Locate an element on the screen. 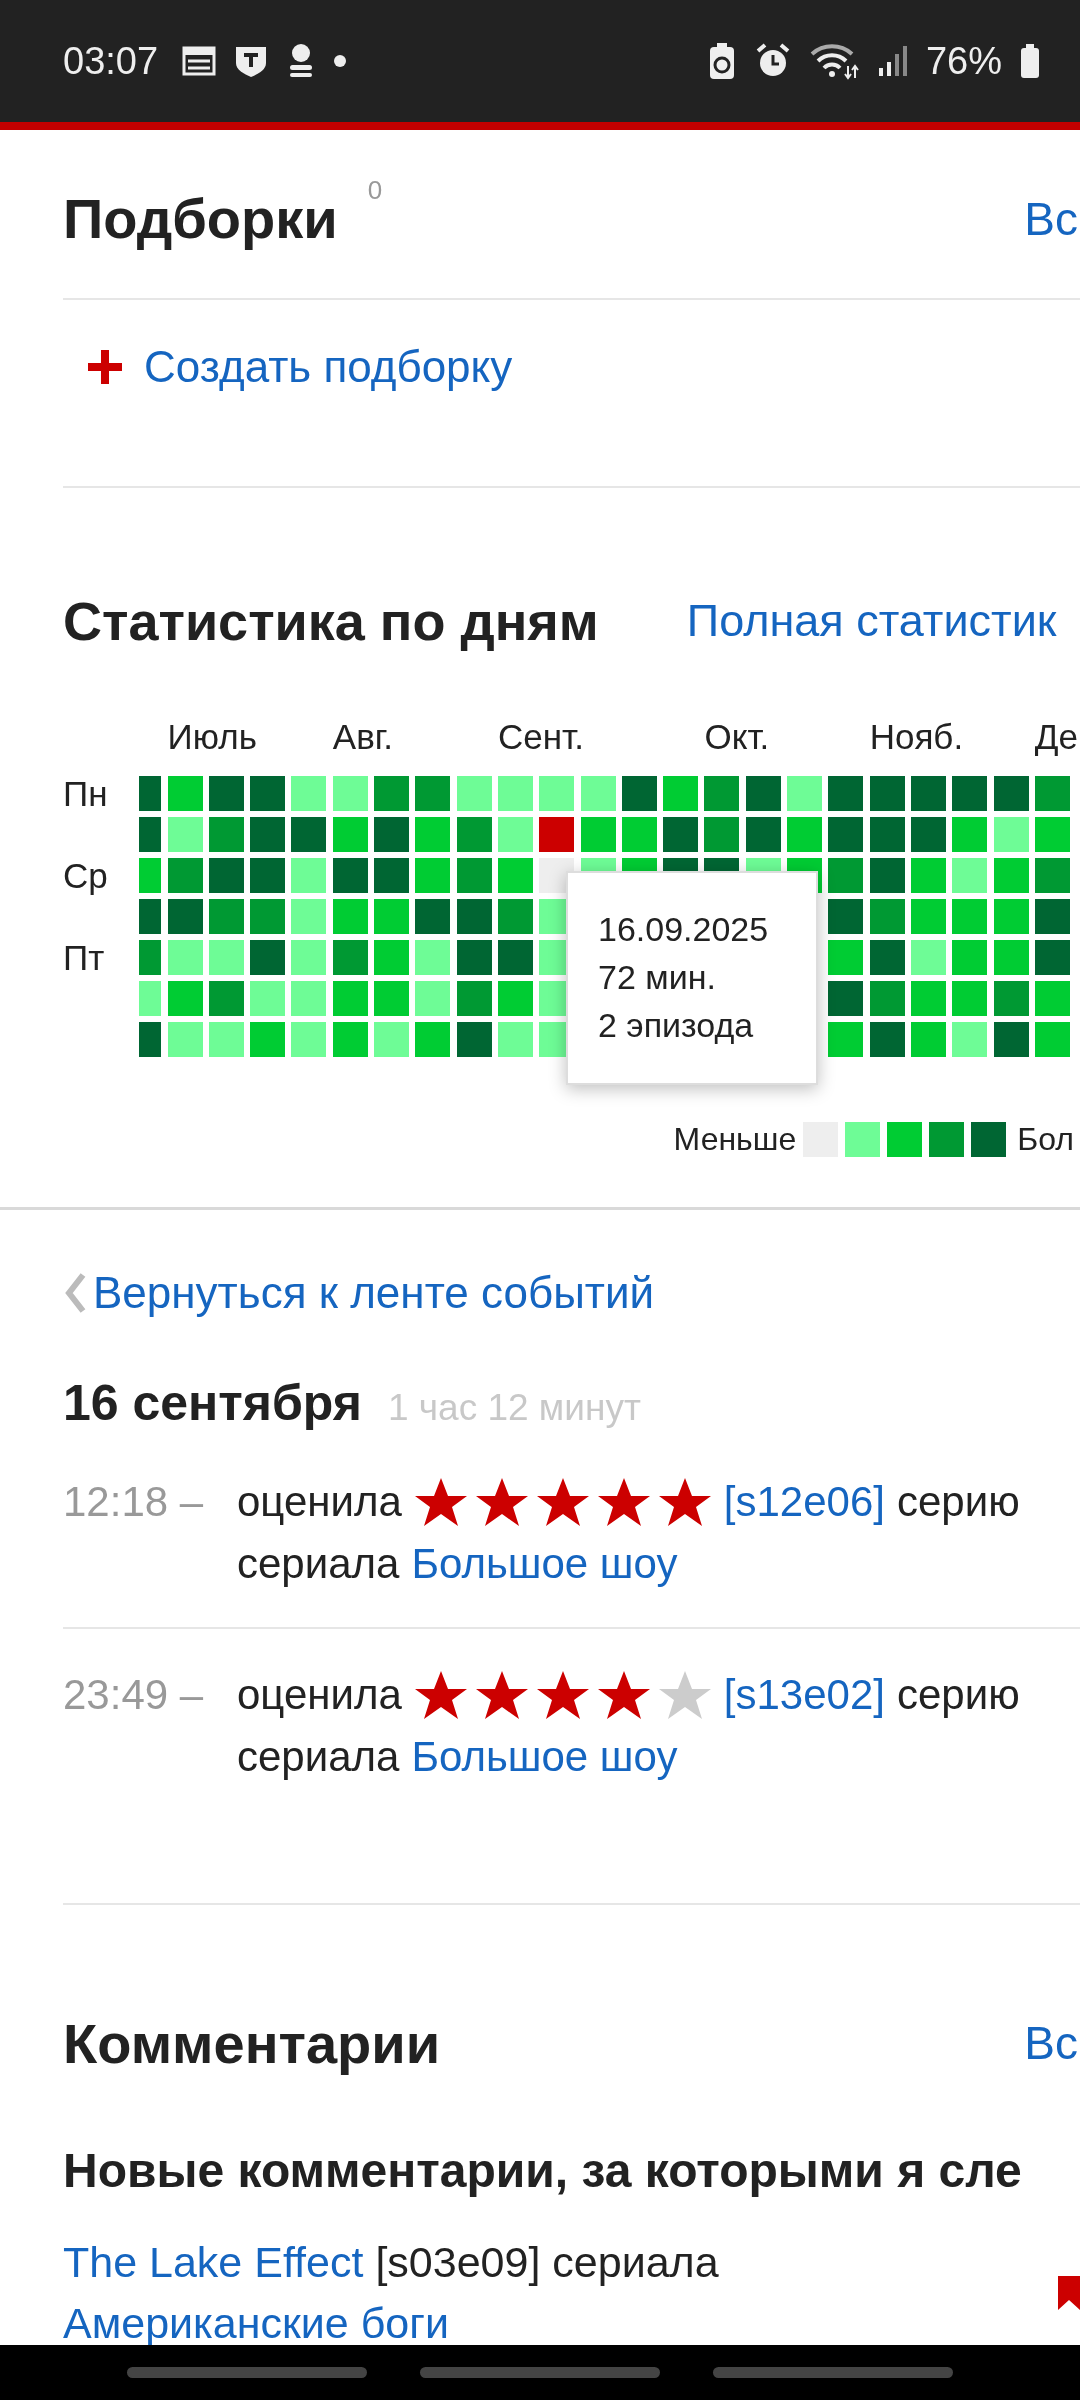  show-link: Большое шоу is located at coordinates (544, 1757).